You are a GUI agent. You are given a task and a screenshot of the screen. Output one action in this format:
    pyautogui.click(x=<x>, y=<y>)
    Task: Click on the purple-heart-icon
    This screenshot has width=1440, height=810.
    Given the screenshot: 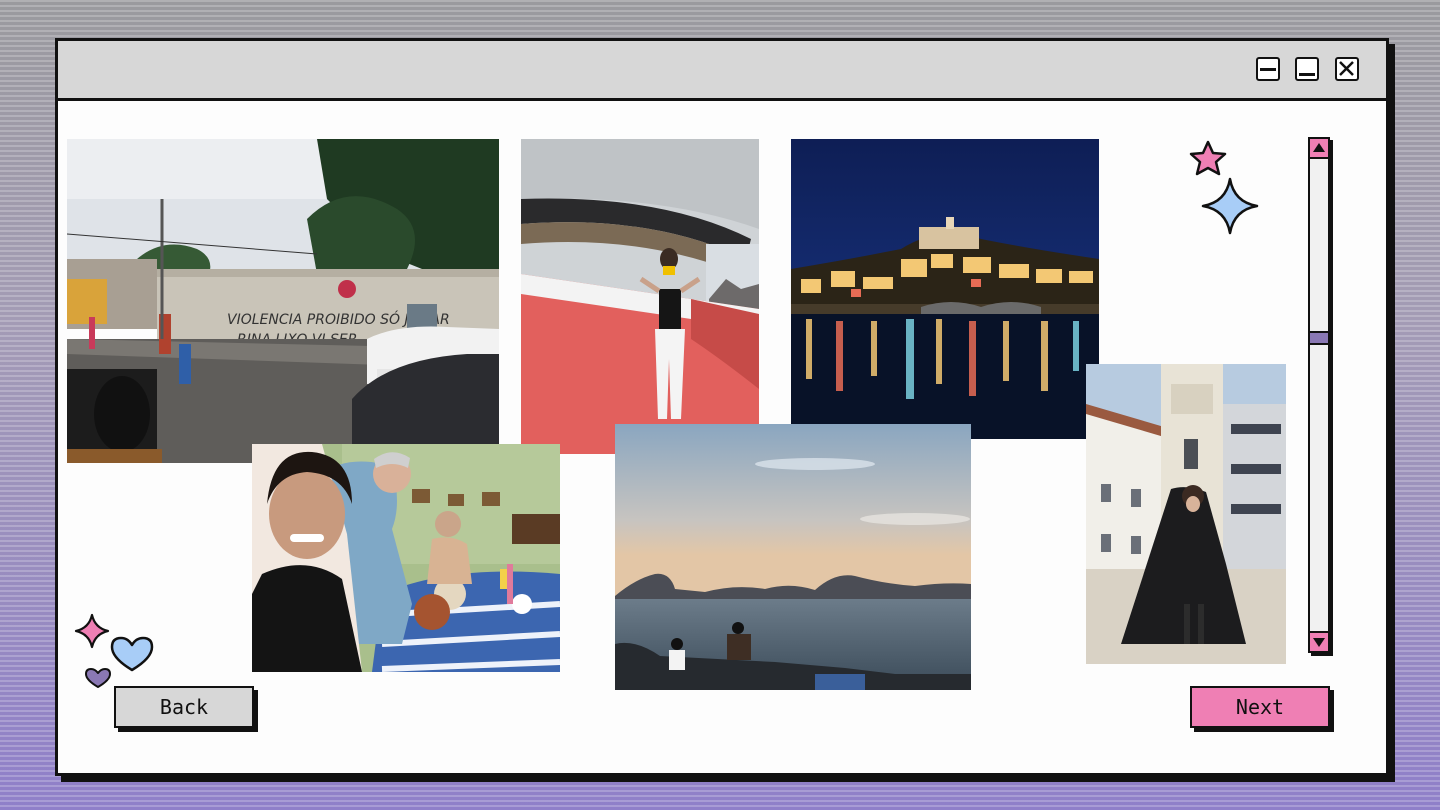 What is the action you would take?
    pyautogui.click(x=98, y=678)
    